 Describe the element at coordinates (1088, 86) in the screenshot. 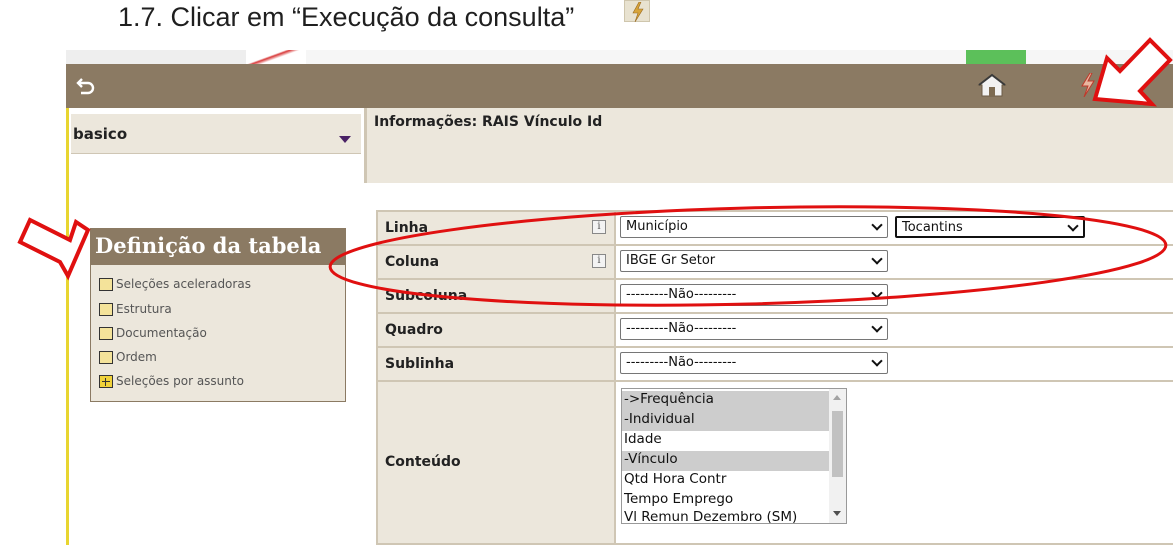

I see `execute-query-button` at that location.